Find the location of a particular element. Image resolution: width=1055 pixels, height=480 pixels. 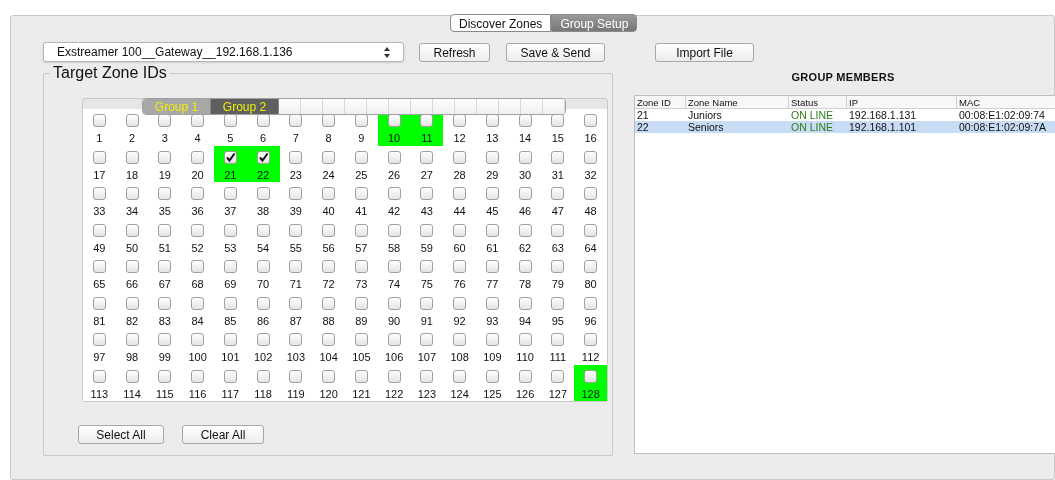

view-tab: Discover Zones is located at coordinates (501, 23).